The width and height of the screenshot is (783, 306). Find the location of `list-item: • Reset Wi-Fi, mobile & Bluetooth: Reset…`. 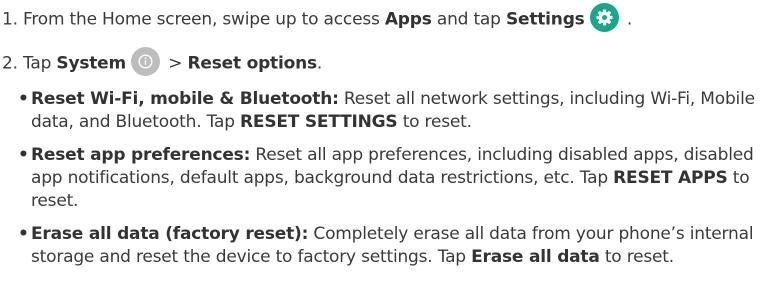

list-item: • Reset Wi-Fi, mobile & Bluetooth: Reset… is located at coordinates (398, 111).